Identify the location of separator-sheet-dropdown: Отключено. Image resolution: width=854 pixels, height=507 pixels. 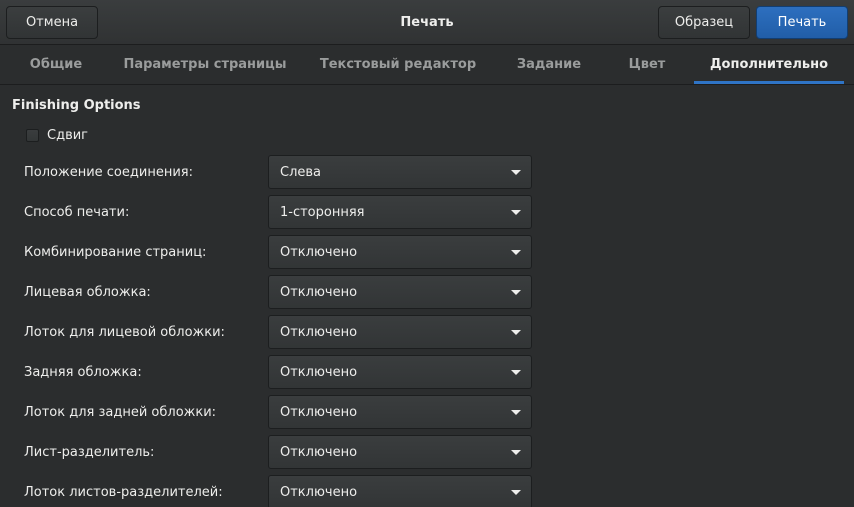
(400, 452).